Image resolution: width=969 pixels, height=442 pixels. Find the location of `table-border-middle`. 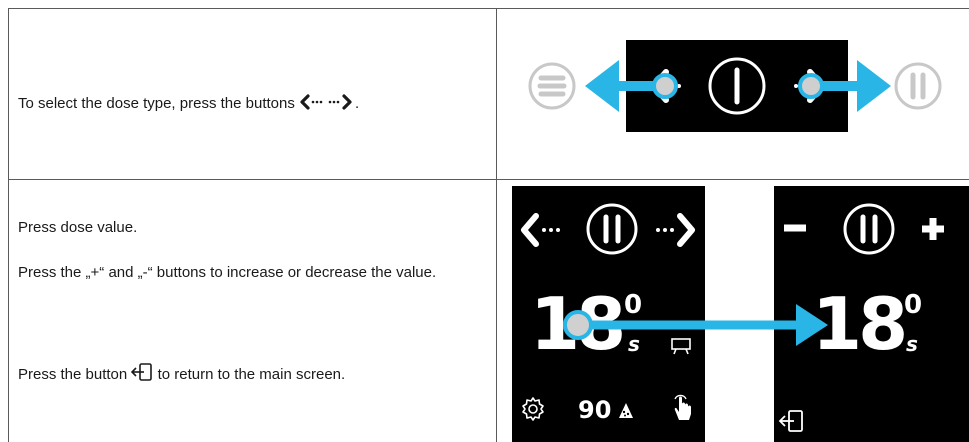

table-border-middle is located at coordinates (488, 179).